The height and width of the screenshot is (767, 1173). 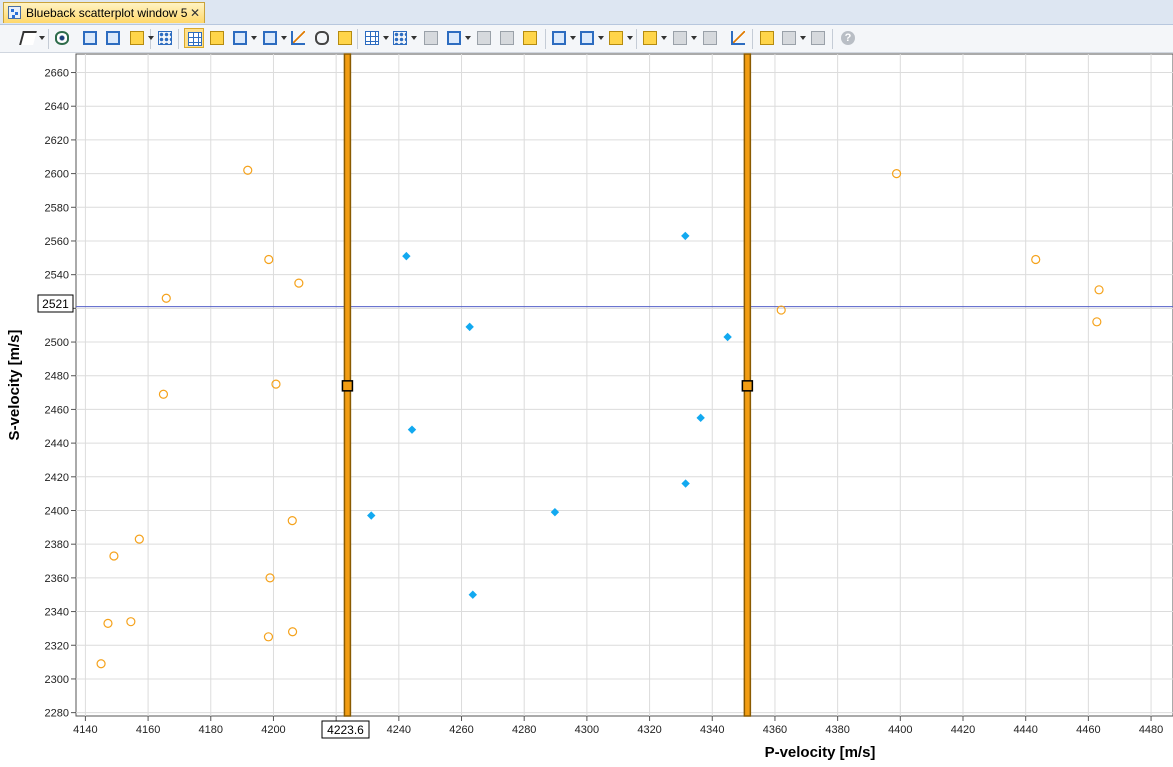 I want to click on toolbar: ?, so click(x=586, y=39).